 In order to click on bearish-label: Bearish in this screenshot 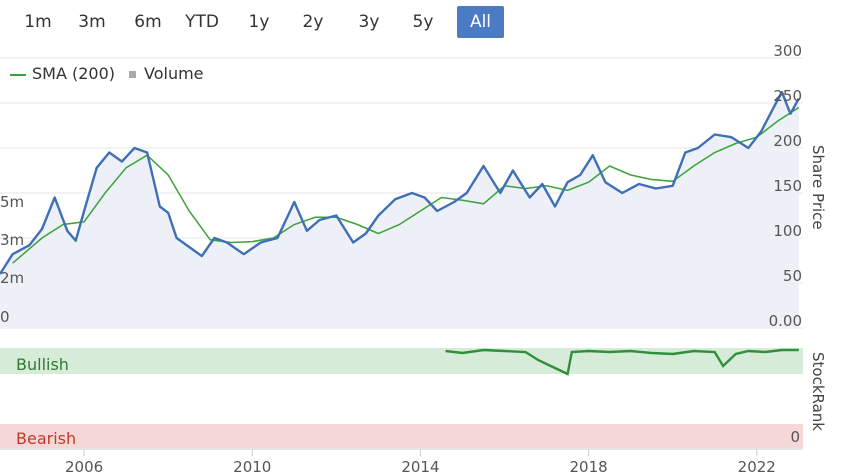, I will do `click(46, 438)`.